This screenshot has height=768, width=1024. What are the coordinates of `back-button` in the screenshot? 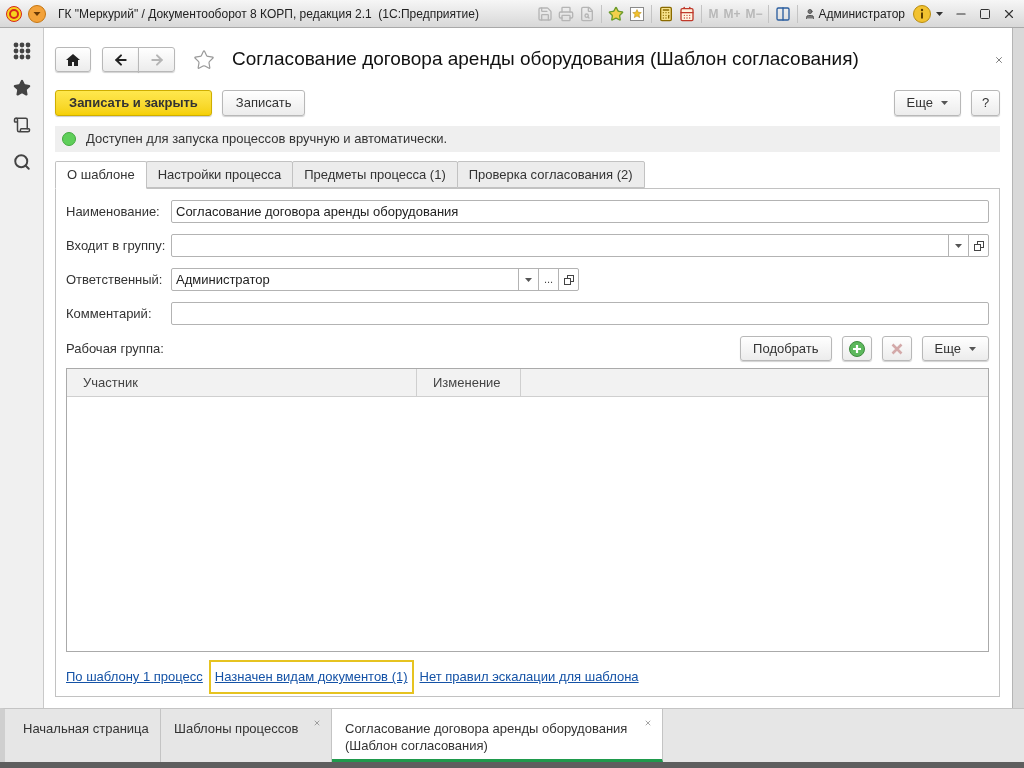 It's located at (120, 59).